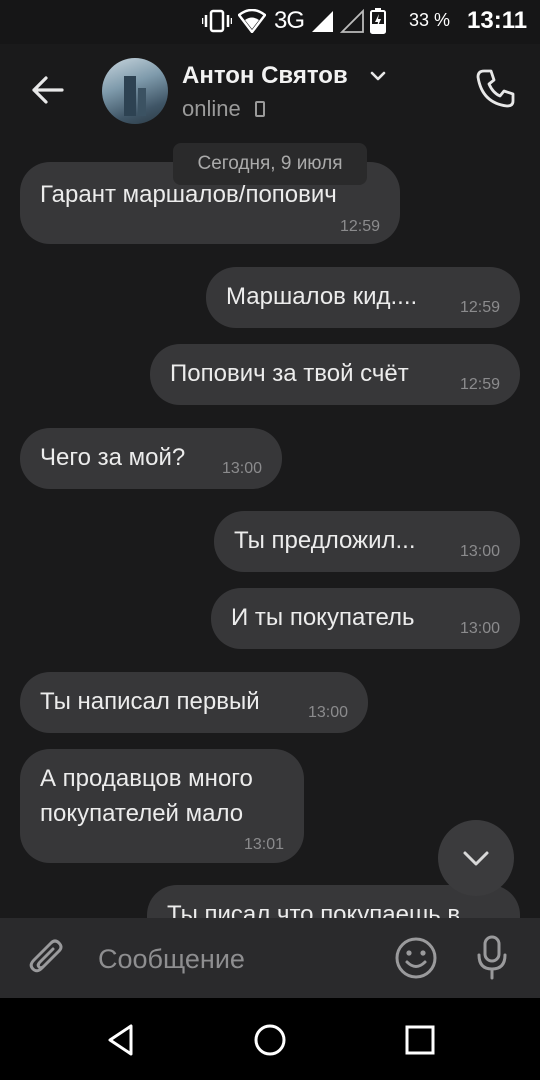 This screenshot has height=1080, width=540. Describe the element at coordinates (113, 457) in the screenshot. I see `message-text: Чего за мой?` at that location.